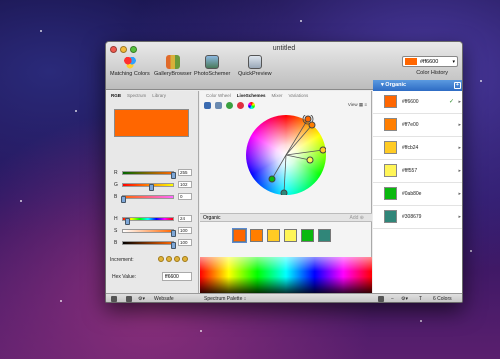  What do you see at coordinates (116, 231) in the screenshot?
I see `slider-label: S` at bounding box center [116, 231].